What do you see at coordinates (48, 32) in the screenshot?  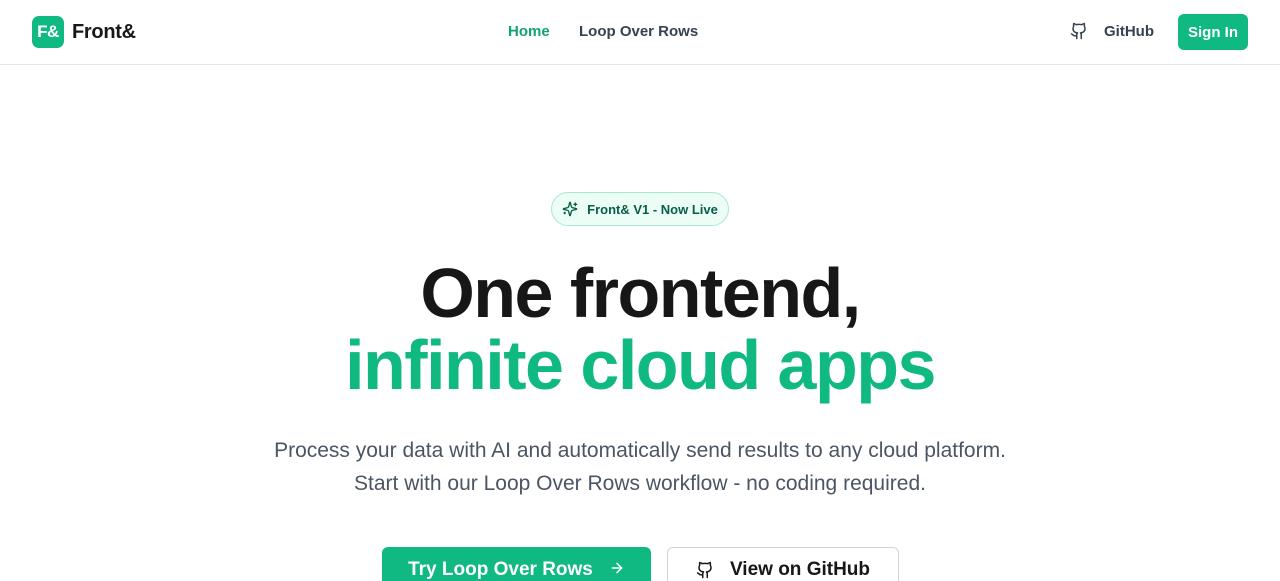 I see `brand-logo-mark: F&` at bounding box center [48, 32].